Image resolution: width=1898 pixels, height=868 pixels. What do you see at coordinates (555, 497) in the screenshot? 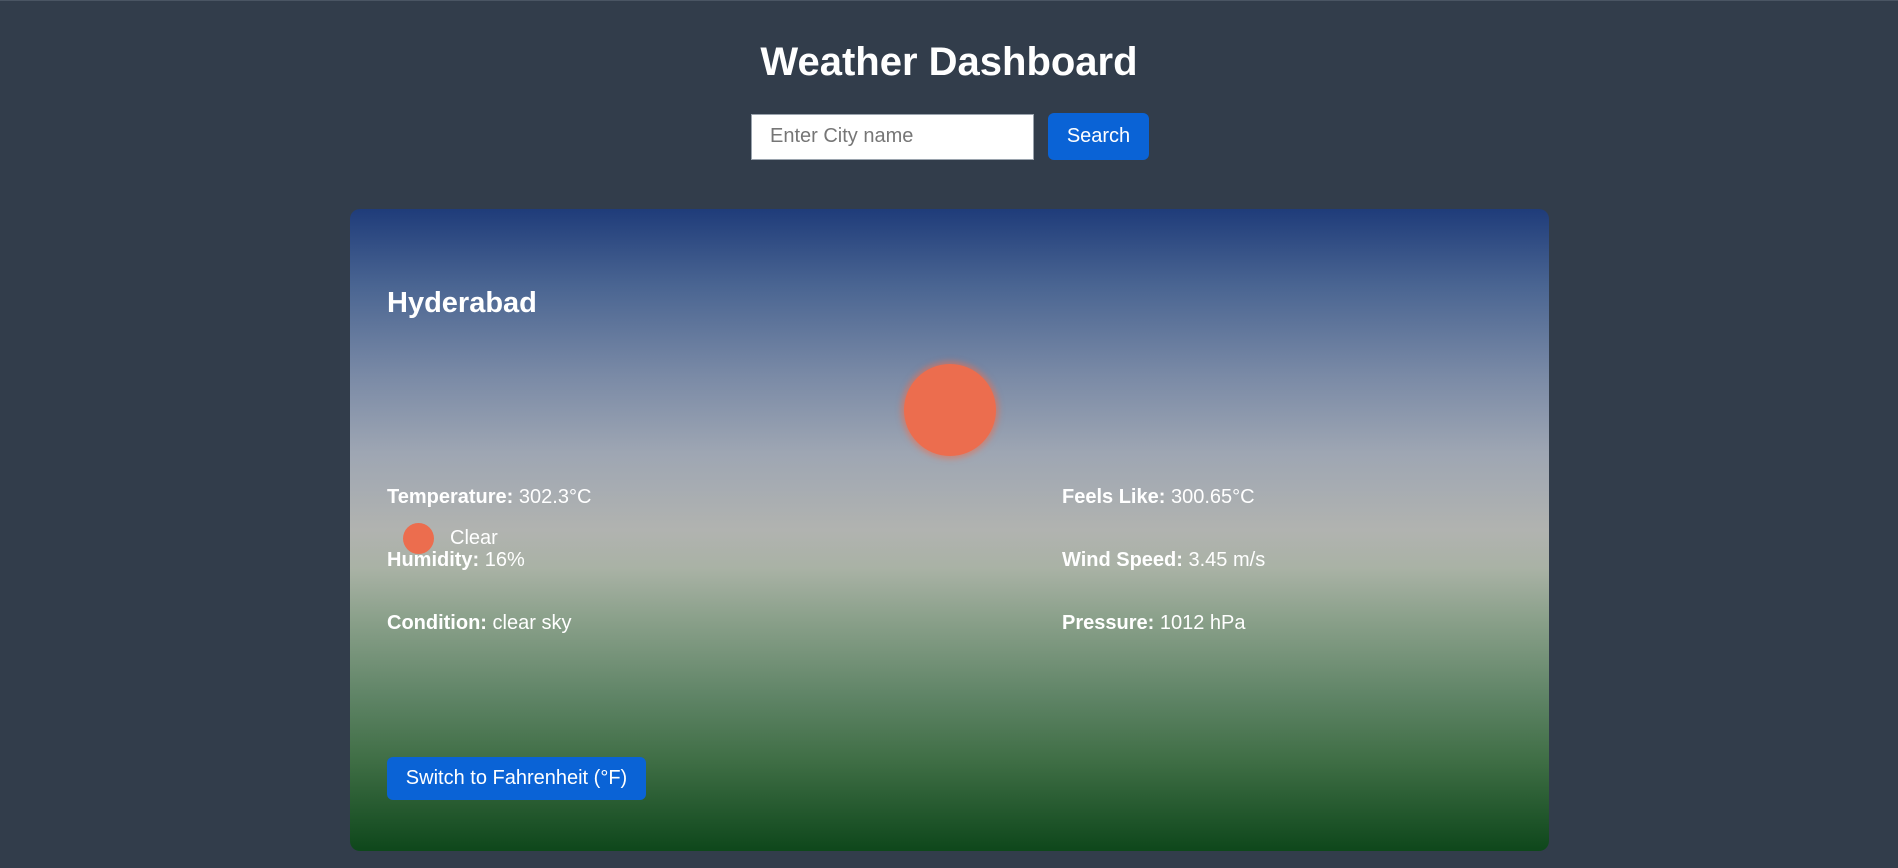
I see `temperature-value: 302.3°C` at bounding box center [555, 497].